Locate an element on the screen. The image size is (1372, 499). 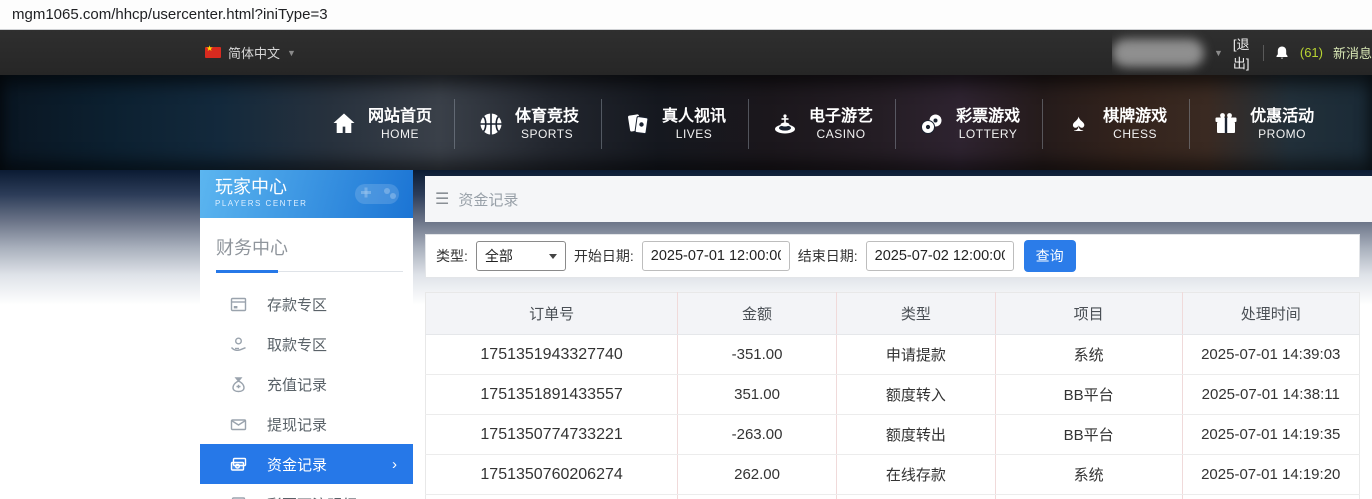
china-flag-icon: ★ is located at coordinates (213, 51).